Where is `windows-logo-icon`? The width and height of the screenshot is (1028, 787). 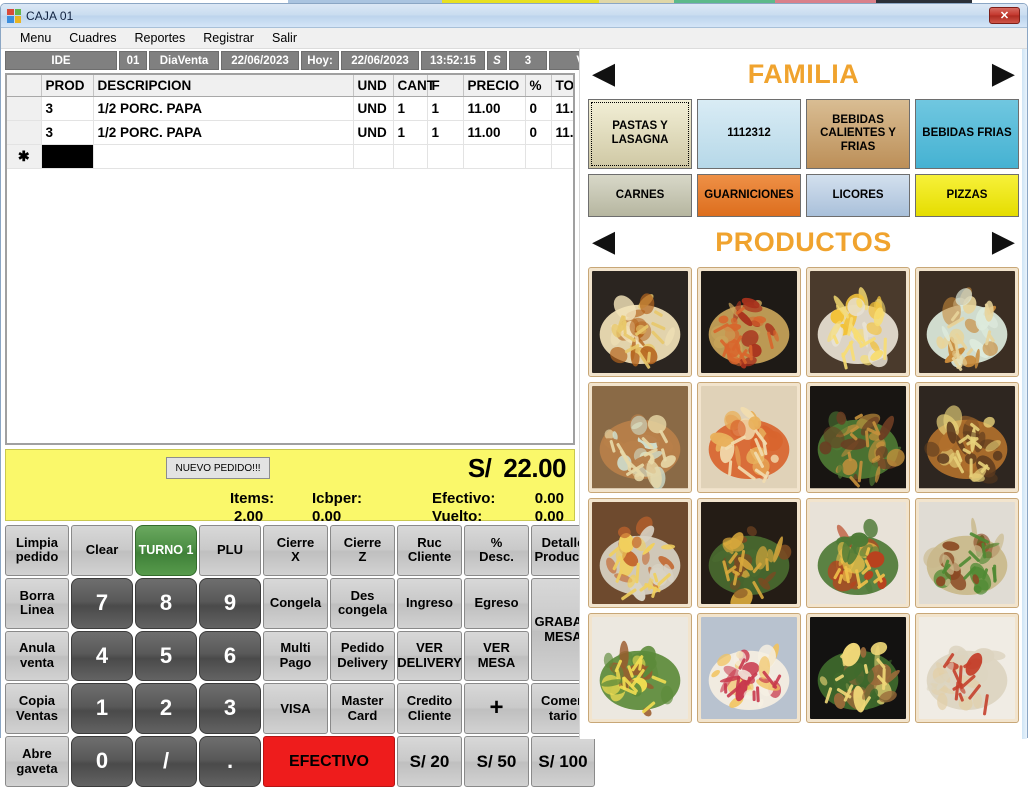 windows-logo-icon is located at coordinates (14, 15).